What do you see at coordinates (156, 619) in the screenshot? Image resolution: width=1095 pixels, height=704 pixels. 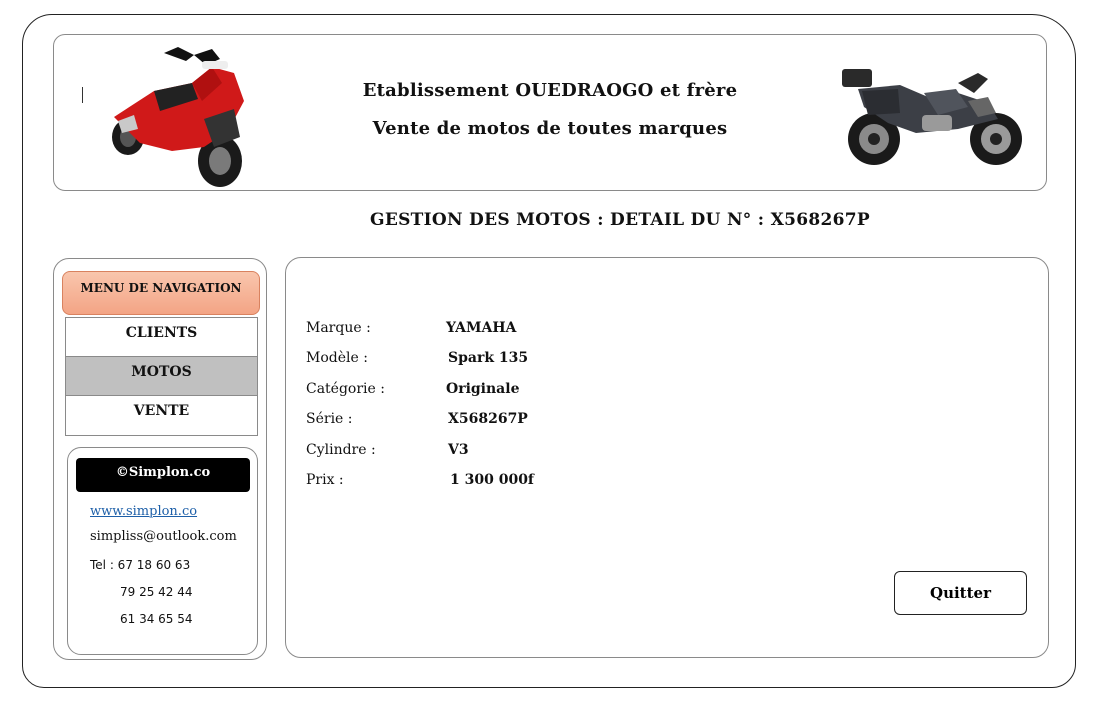 I see `contact-phone-3: 61 34 65 54` at bounding box center [156, 619].